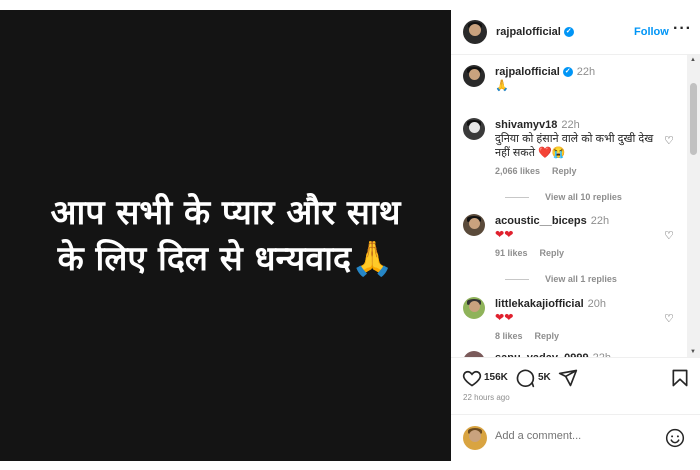  What do you see at coordinates (680, 378) in the screenshot?
I see `save-bookmark-icon` at bounding box center [680, 378].